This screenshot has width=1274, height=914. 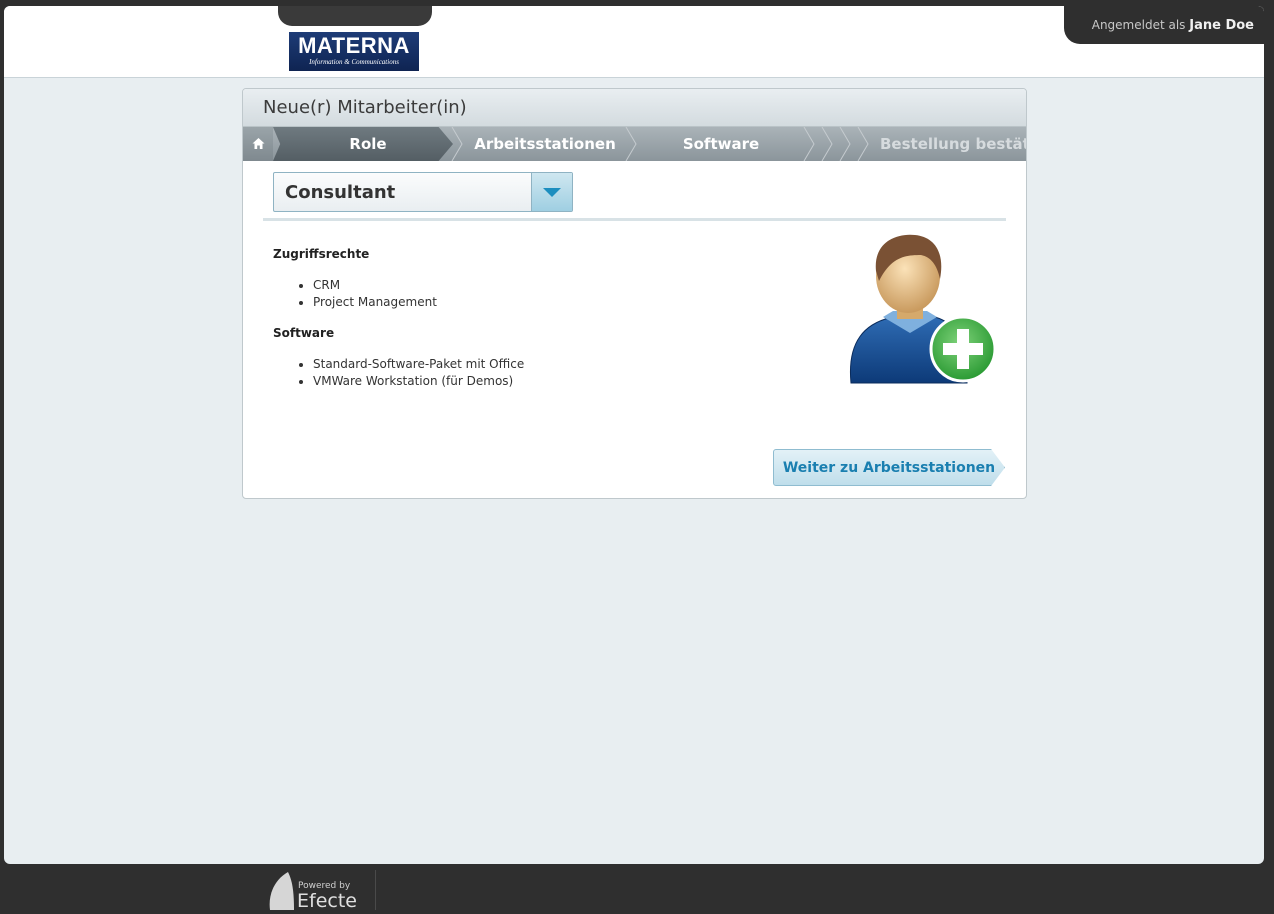 I want to click on home-step, so click(x=258, y=144).